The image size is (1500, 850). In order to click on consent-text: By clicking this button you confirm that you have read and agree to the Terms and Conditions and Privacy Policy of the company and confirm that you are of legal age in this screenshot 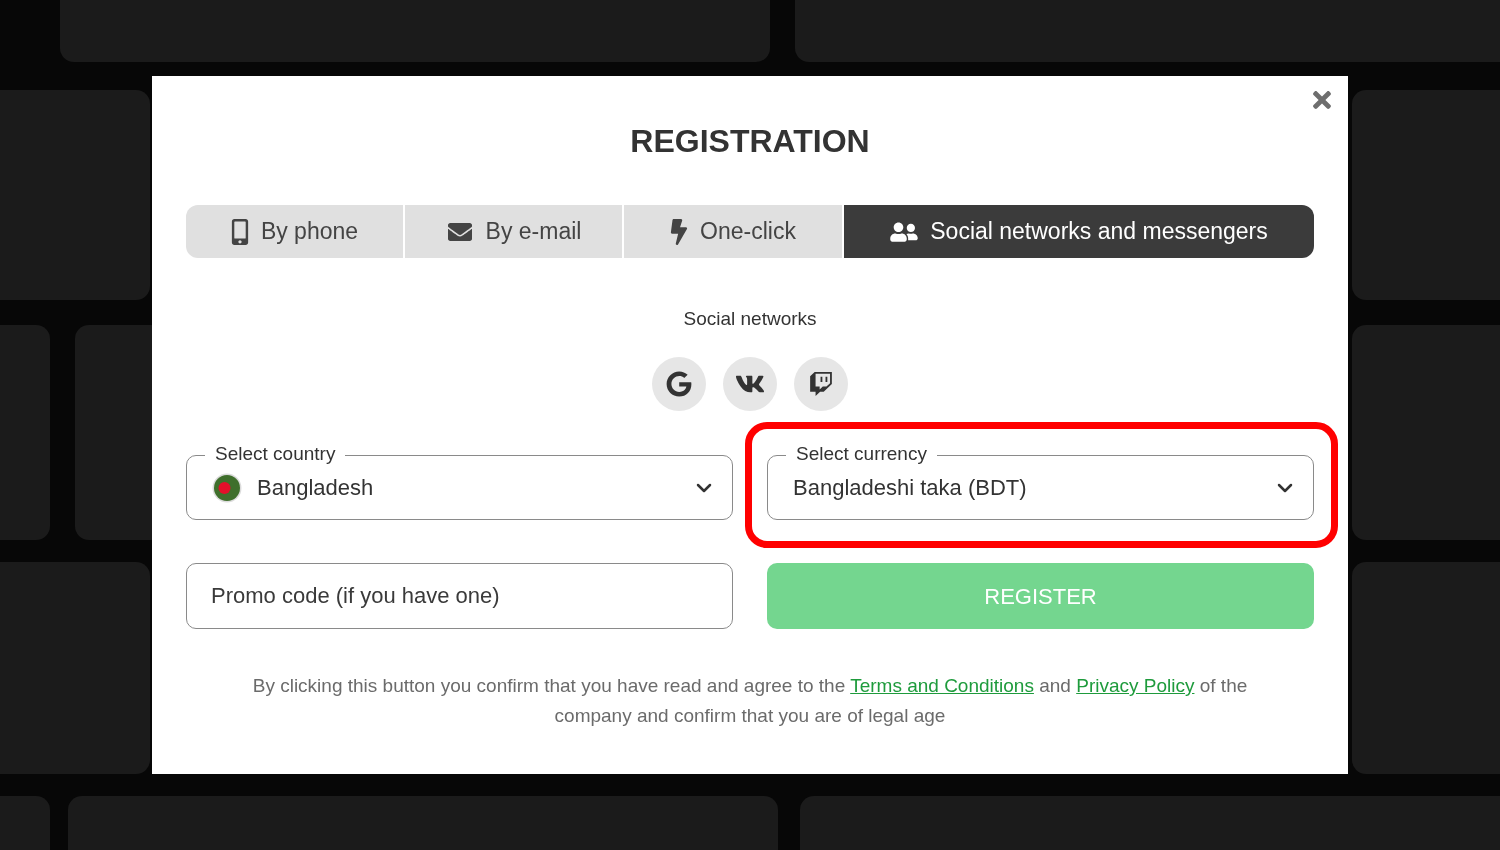, I will do `click(750, 701)`.